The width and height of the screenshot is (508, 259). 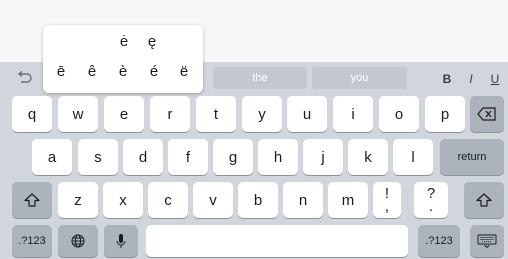 I want to click on key-question-period: ? ., so click(x=431, y=200).